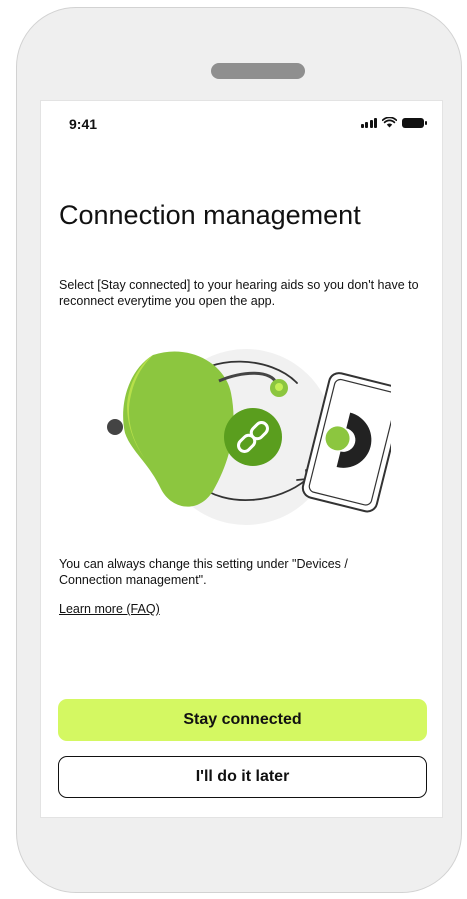  Describe the element at coordinates (83, 124) in the screenshot. I see `status-time: 9:41` at that location.